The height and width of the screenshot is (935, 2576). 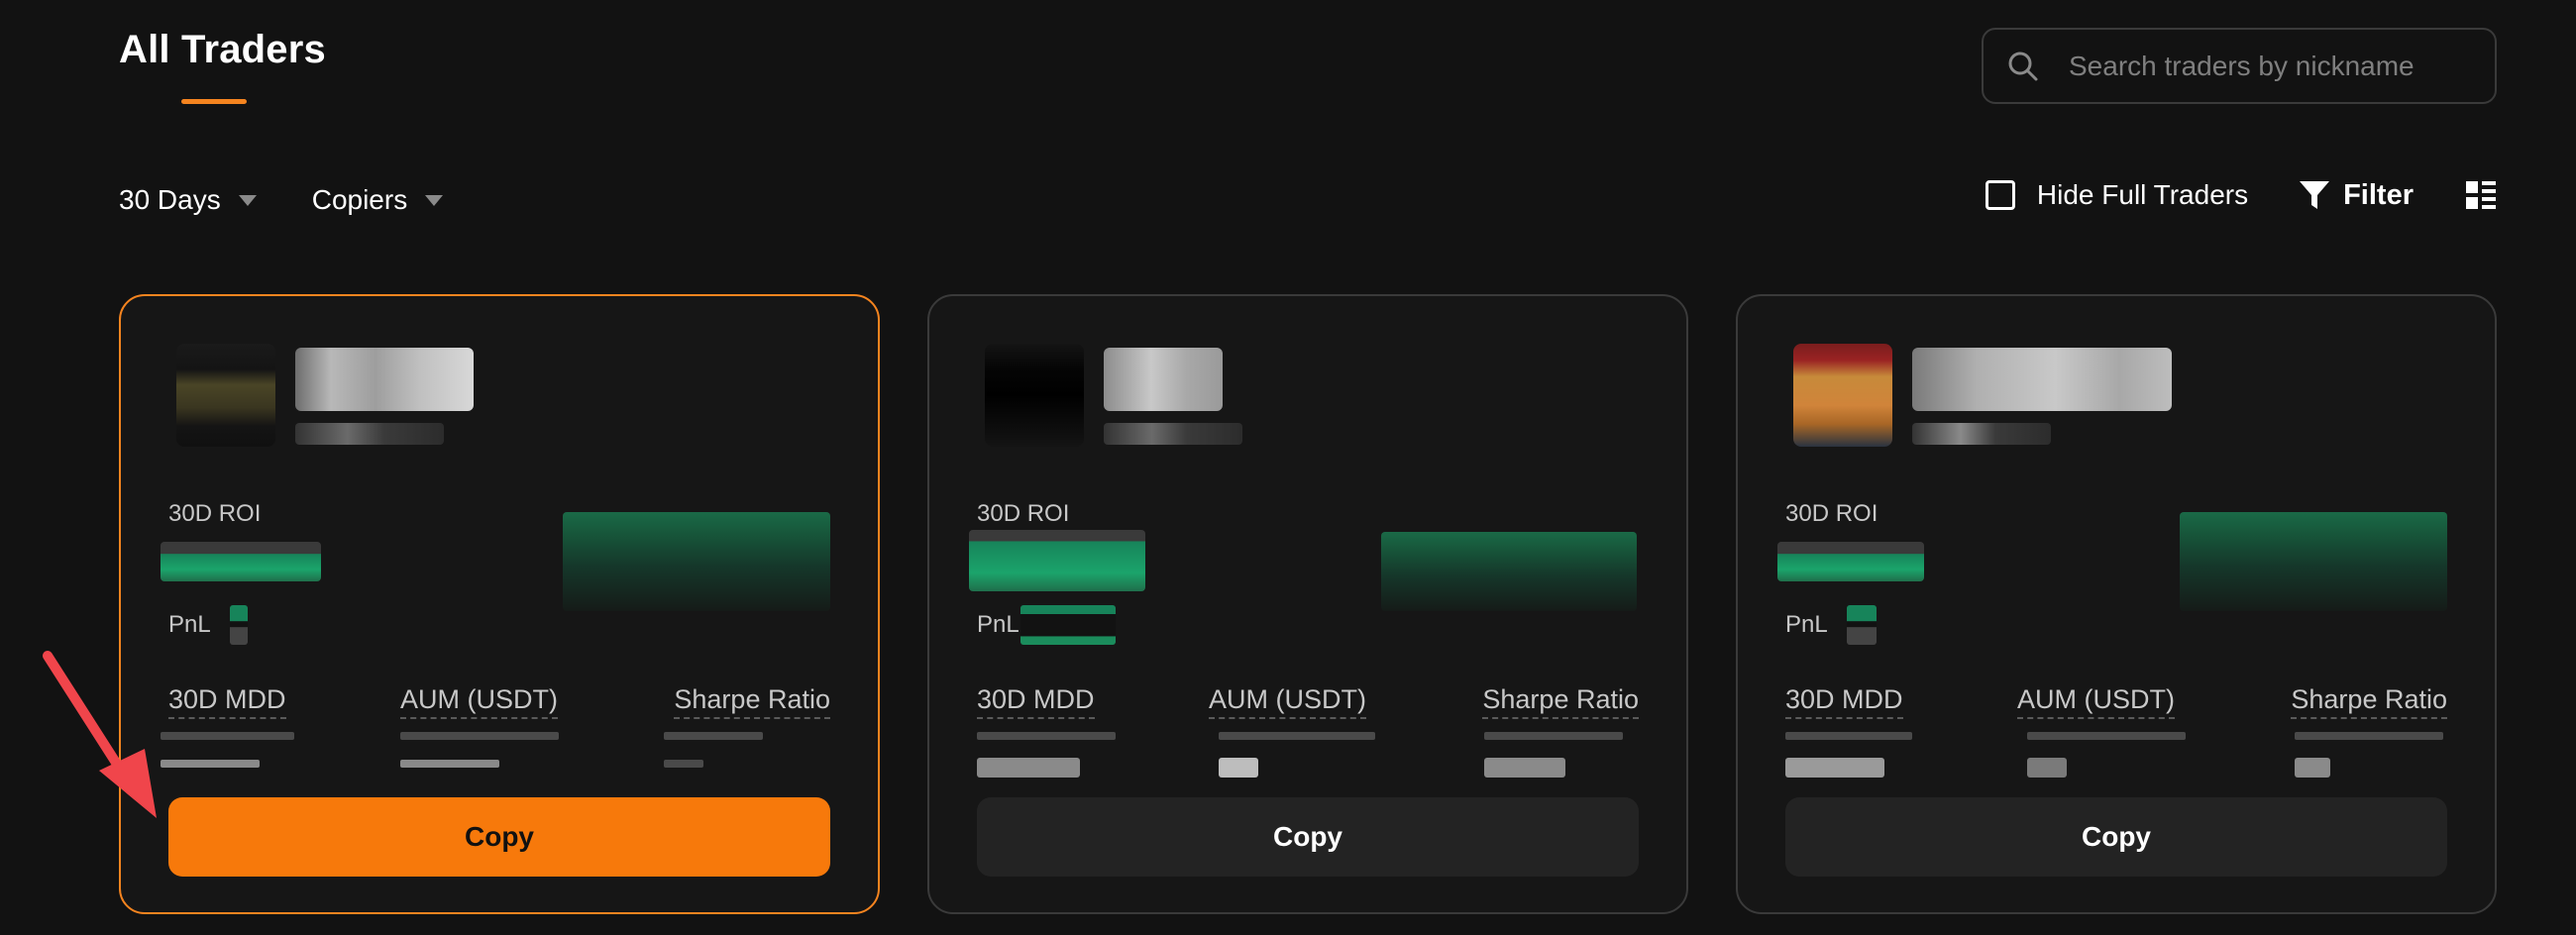 I want to click on active-tab-indicator, so click(x=214, y=101).